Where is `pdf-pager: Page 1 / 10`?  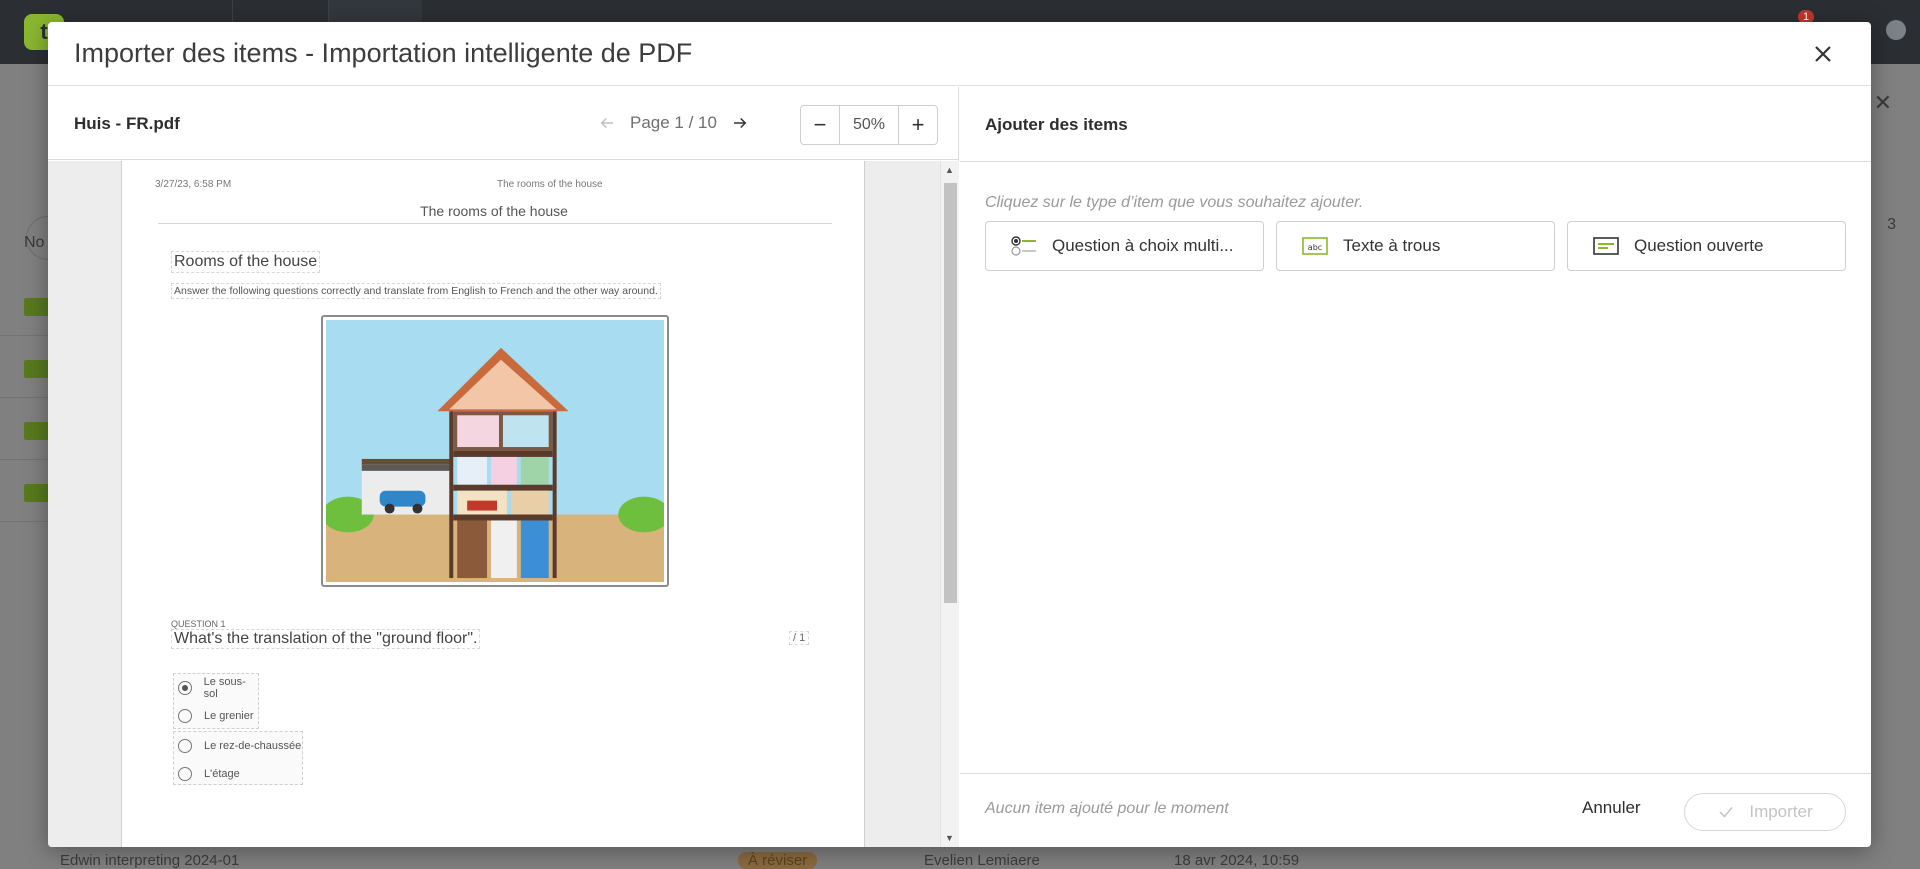 pdf-pager: Page 1 / 10 is located at coordinates (673, 123).